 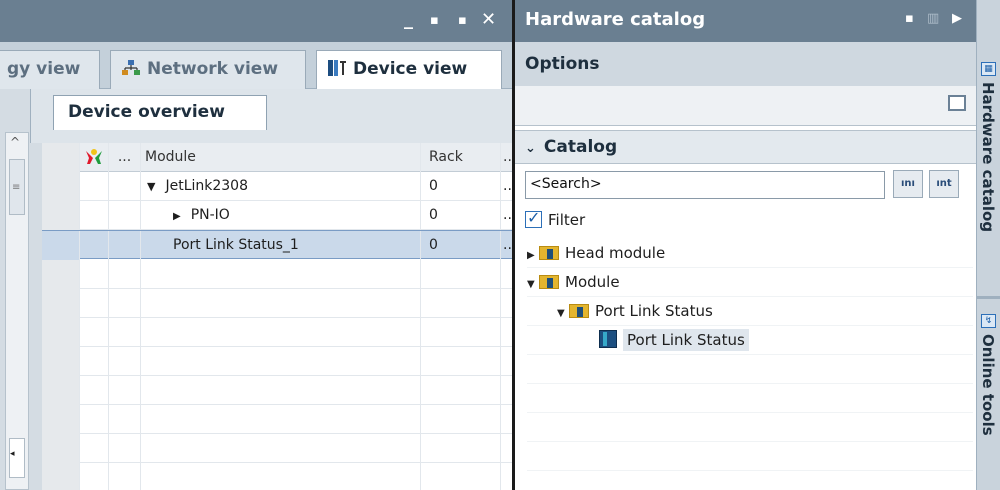 I want to click on float-window-icon: ▪, so click(x=909, y=18).